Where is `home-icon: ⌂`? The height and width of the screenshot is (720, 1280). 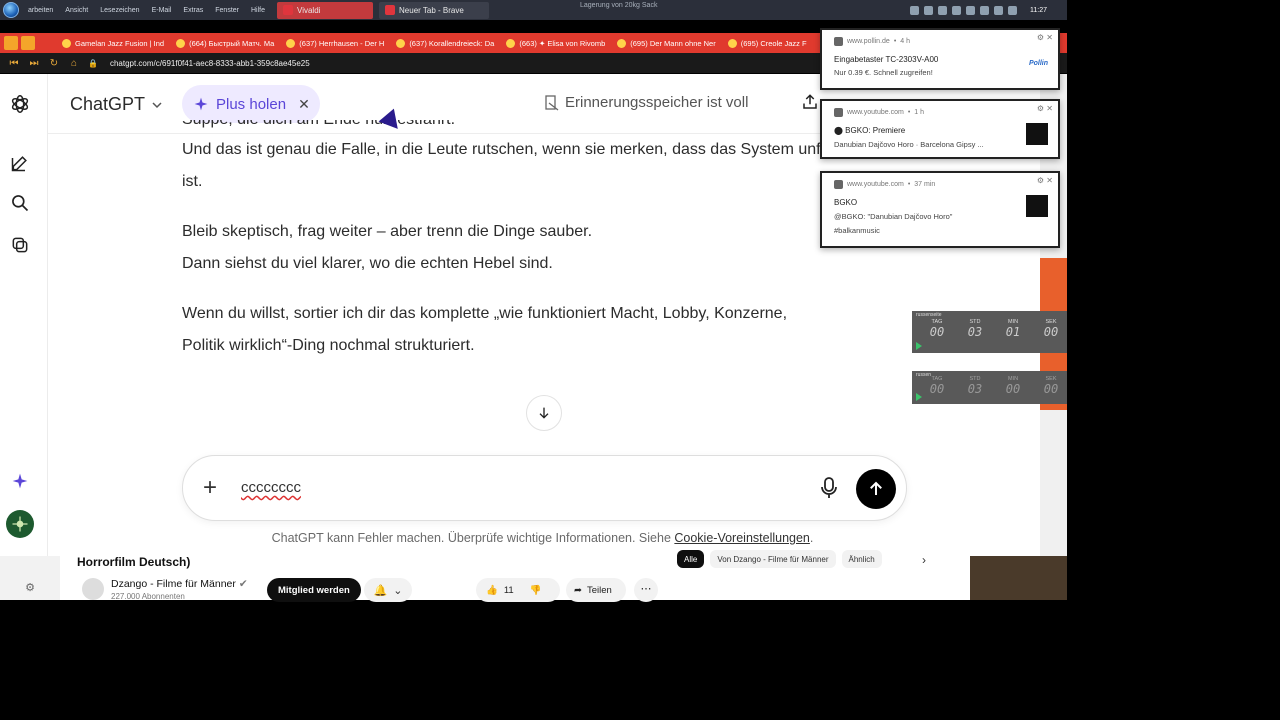 home-icon: ⌂ is located at coordinates (74, 63).